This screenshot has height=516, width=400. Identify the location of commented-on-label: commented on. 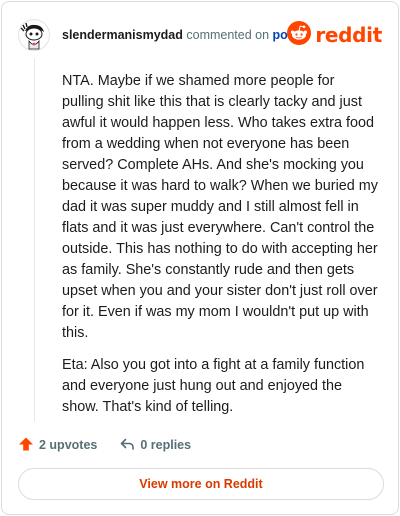
(228, 35).